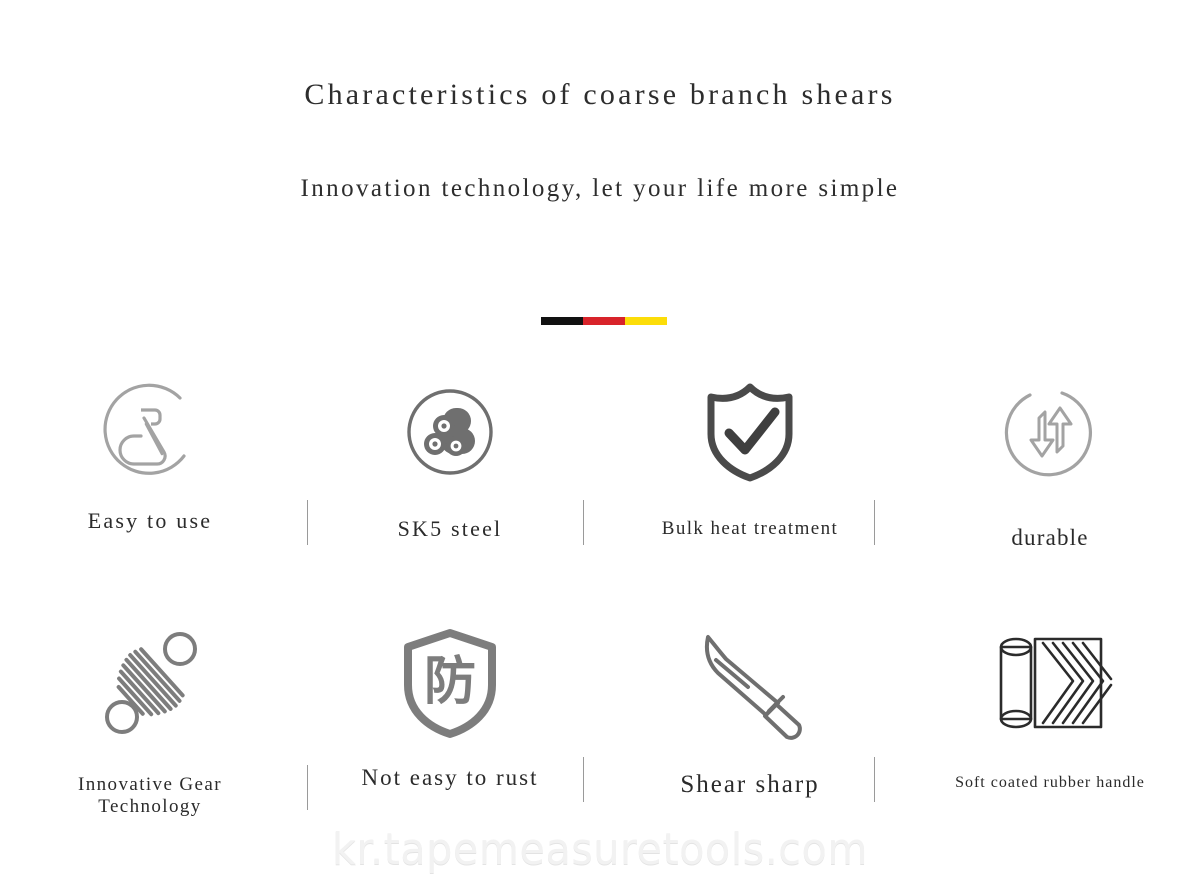  I want to click on feature-item-bulk-heat-treatment: Bulk heat treatment, so click(750, 464).